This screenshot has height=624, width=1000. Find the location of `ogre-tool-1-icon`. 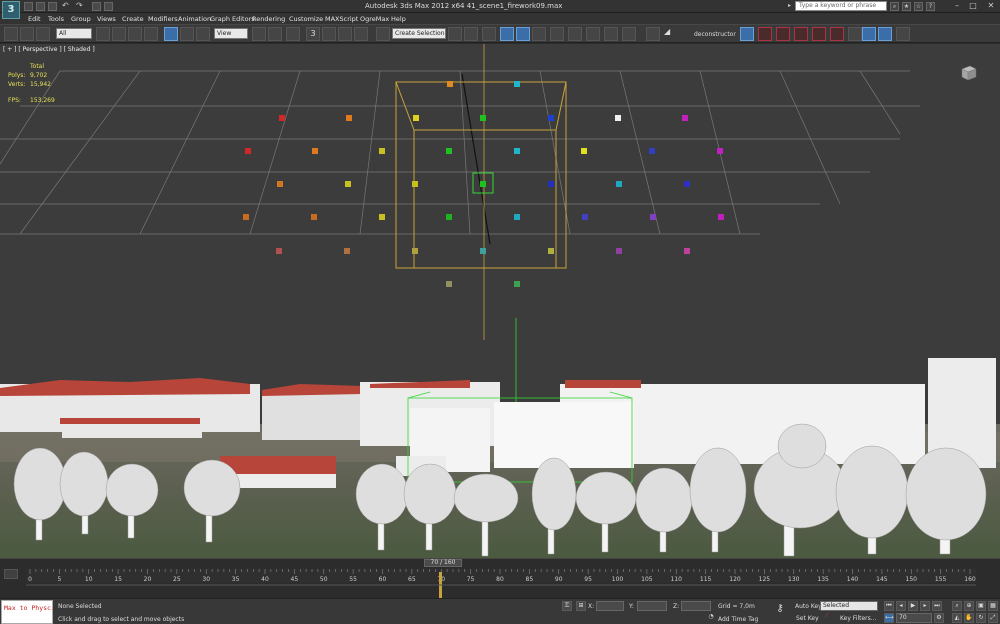

ogre-tool-1-icon is located at coordinates (765, 34).